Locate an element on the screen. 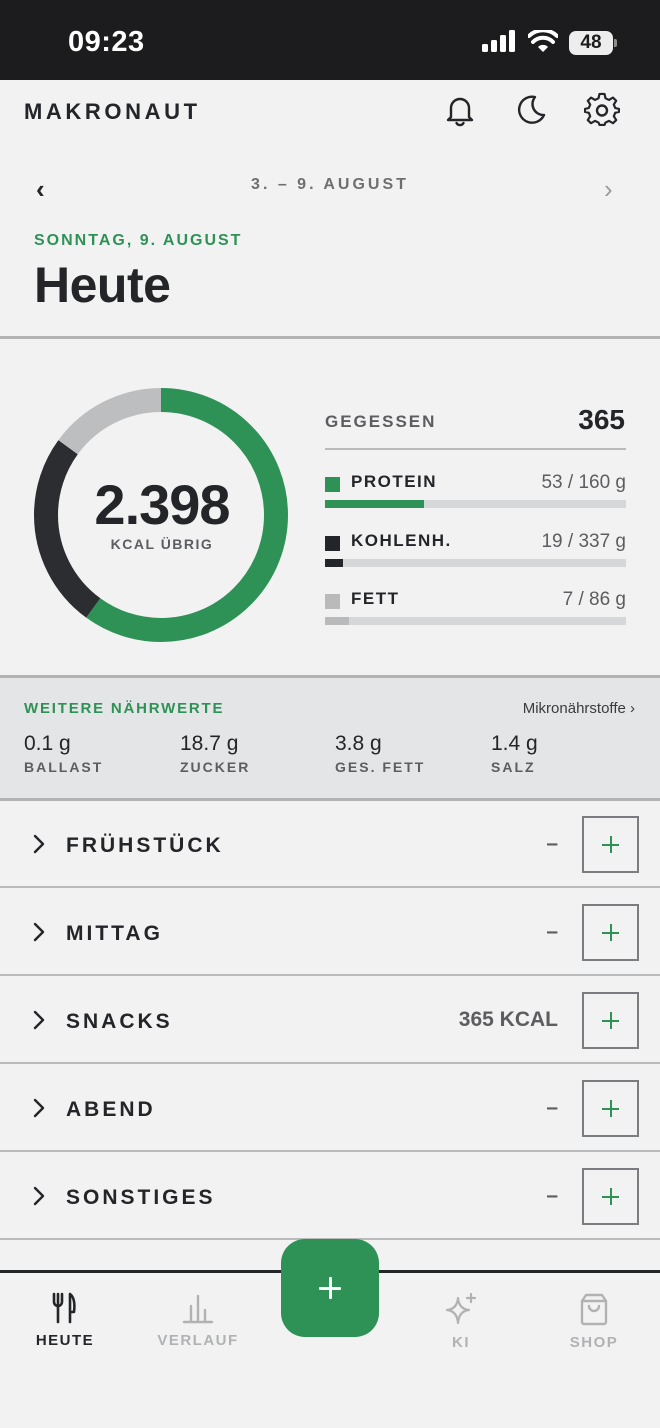 The image size is (660, 1428). macro-row-fat: FETT 7 / 86 g is located at coordinates (475, 612).